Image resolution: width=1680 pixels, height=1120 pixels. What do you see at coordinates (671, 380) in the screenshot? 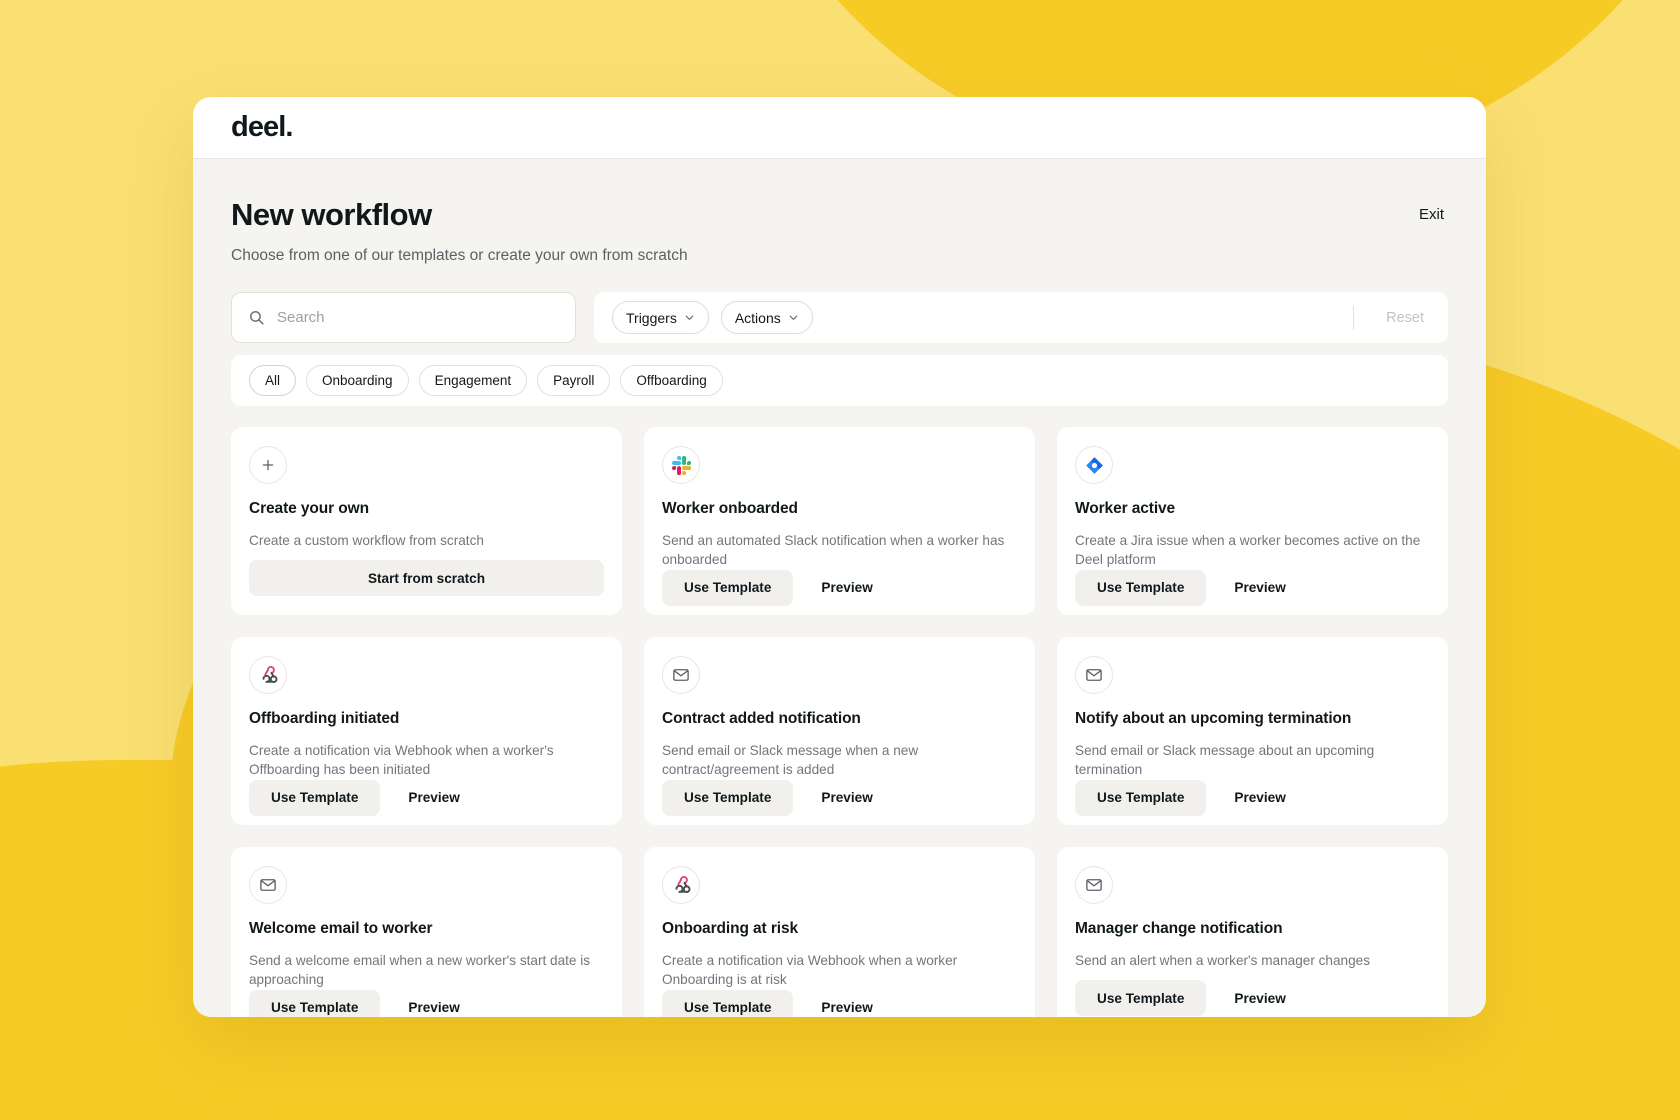
I see `category-chip-offboarding: Offboarding` at bounding box center [671, 380].